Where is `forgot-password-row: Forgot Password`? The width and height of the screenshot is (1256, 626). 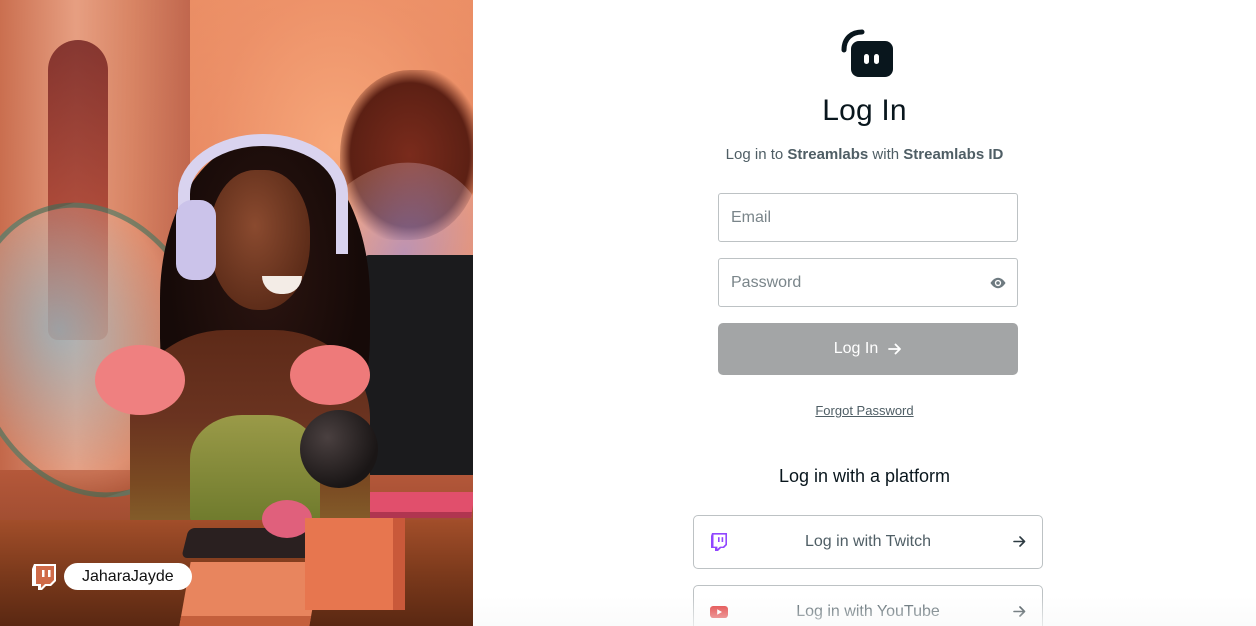 forgot-password-row: Forgot Password is located at coordinates (864, 410).